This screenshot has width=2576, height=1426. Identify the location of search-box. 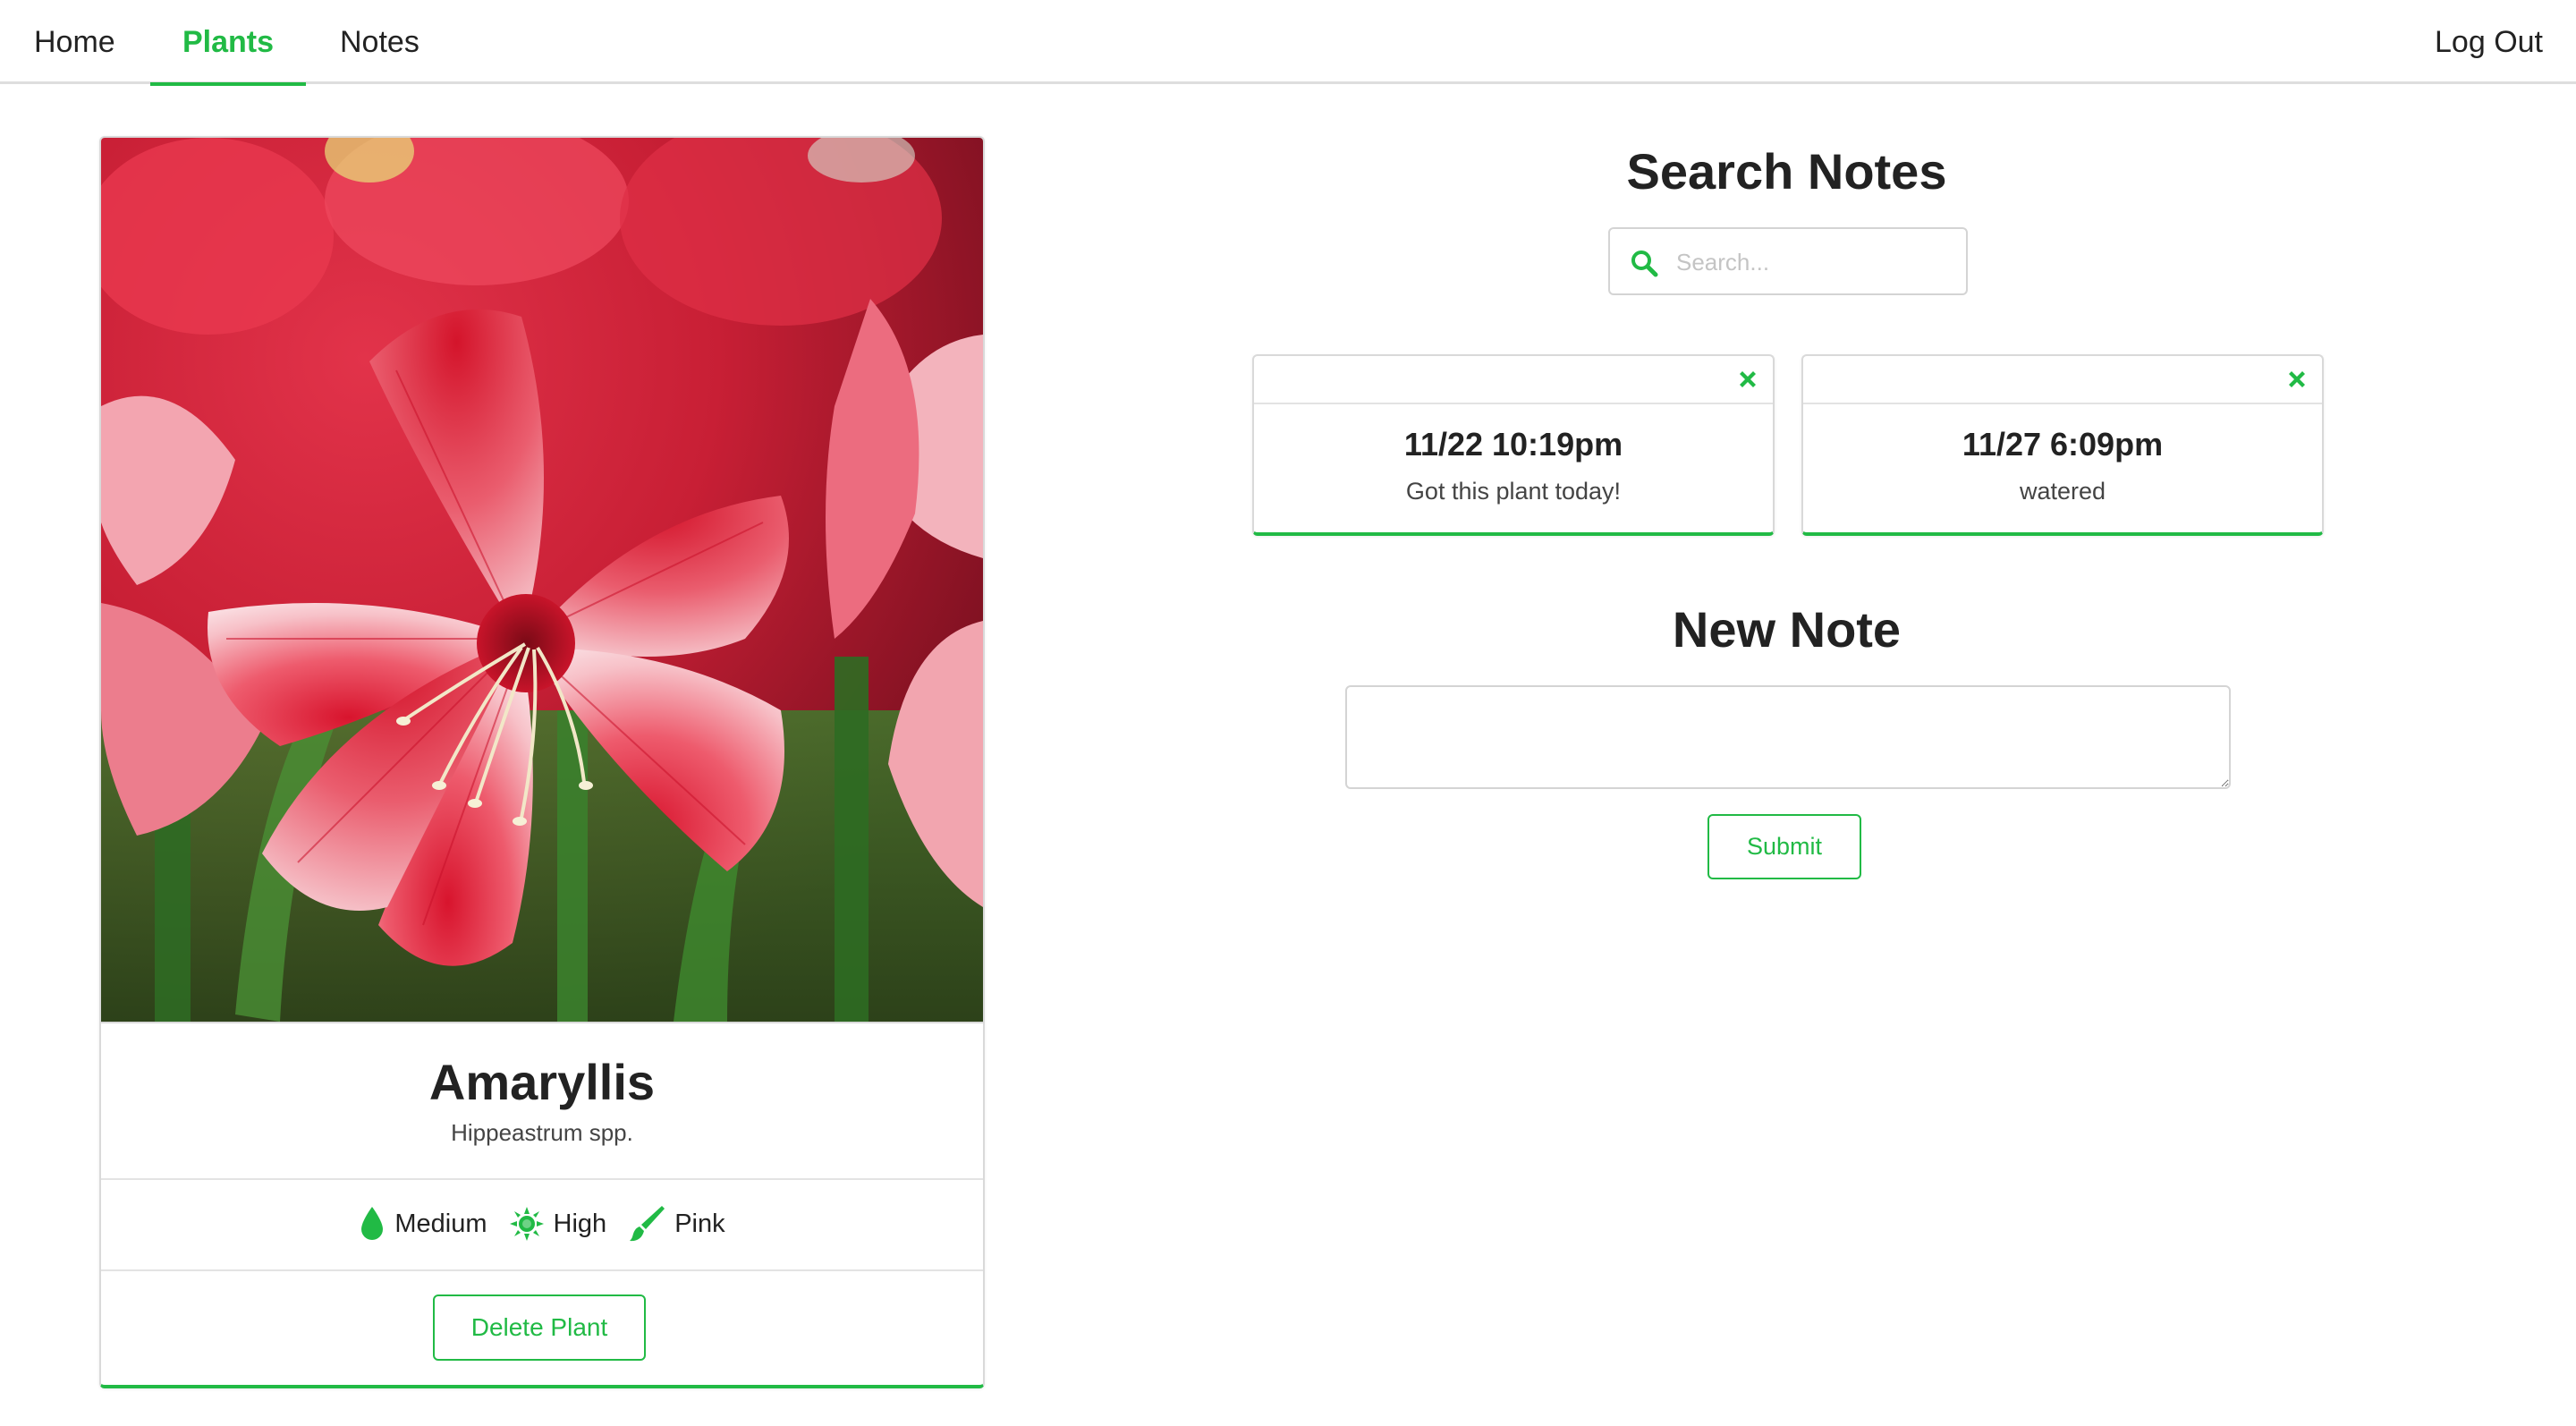
(1788, 261).